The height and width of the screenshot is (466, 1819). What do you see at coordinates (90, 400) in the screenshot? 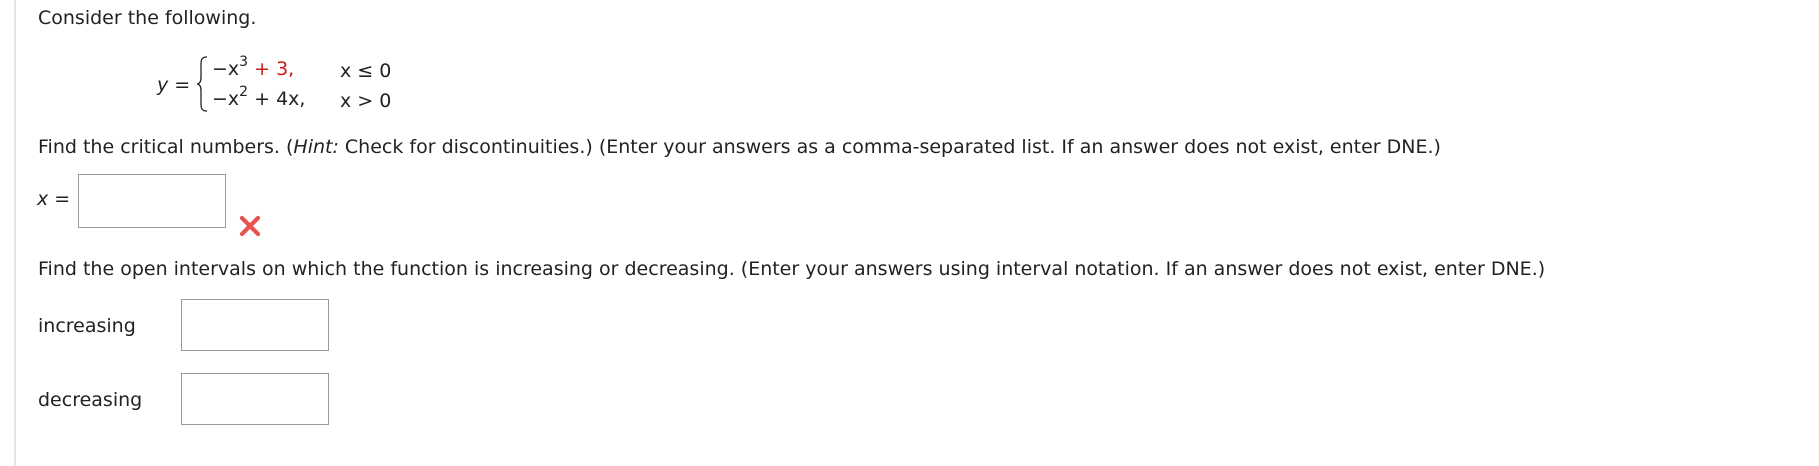
I see `decreasing-label: decreasing` at bounding box center [90, 400].